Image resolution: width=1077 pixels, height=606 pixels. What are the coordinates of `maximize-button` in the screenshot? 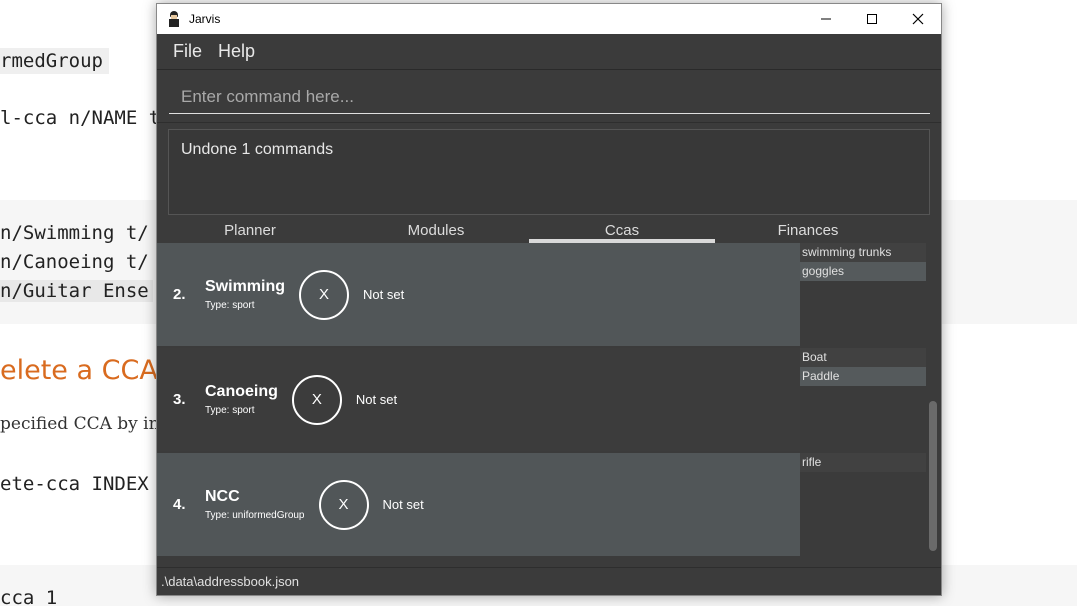 It's located at (872, 19).